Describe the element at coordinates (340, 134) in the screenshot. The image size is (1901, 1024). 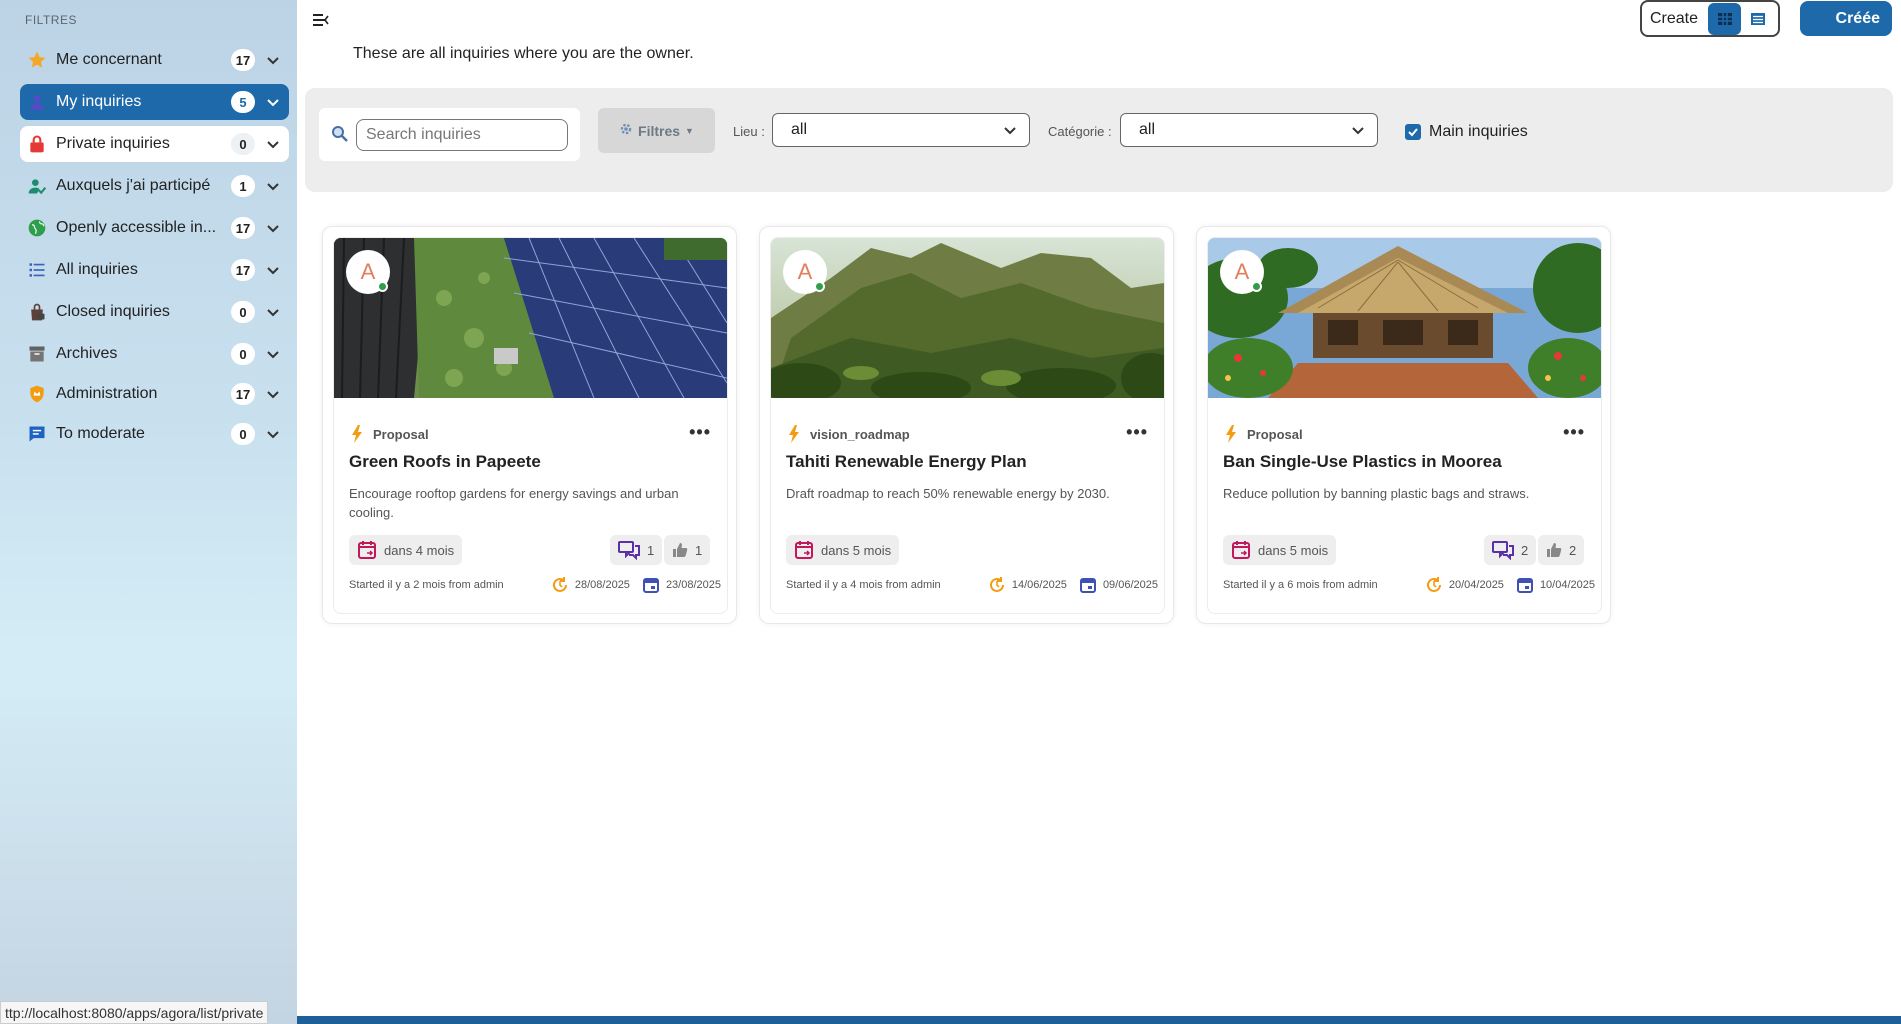
I see `search-icon` at that location.